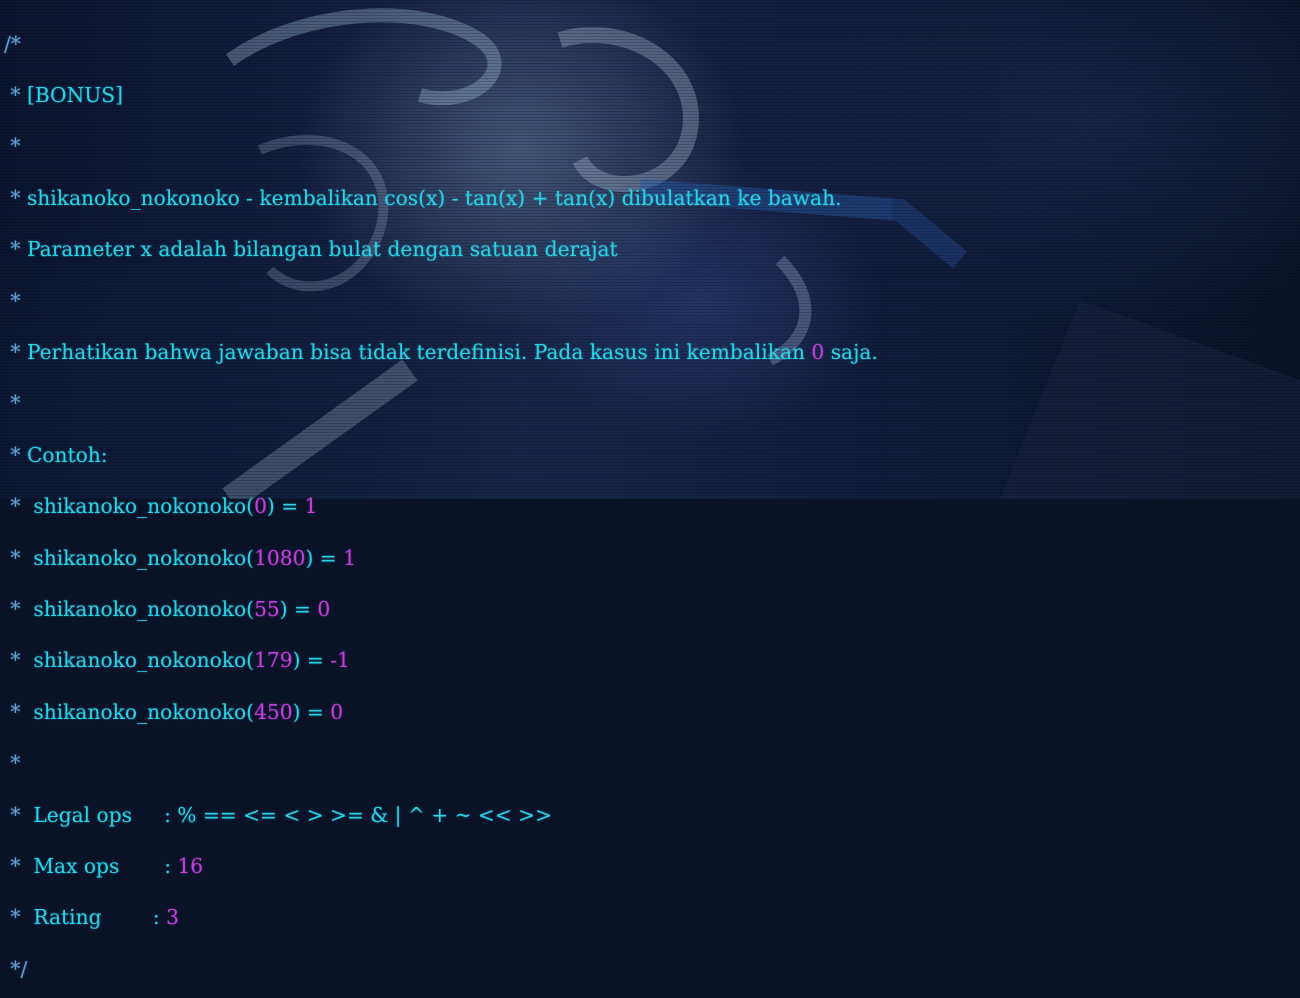 The height and width of the screenshot is (998, 1300). I want to click on example-line: * shikanoko_nokonoko(0) = 1, so click(161, 506).